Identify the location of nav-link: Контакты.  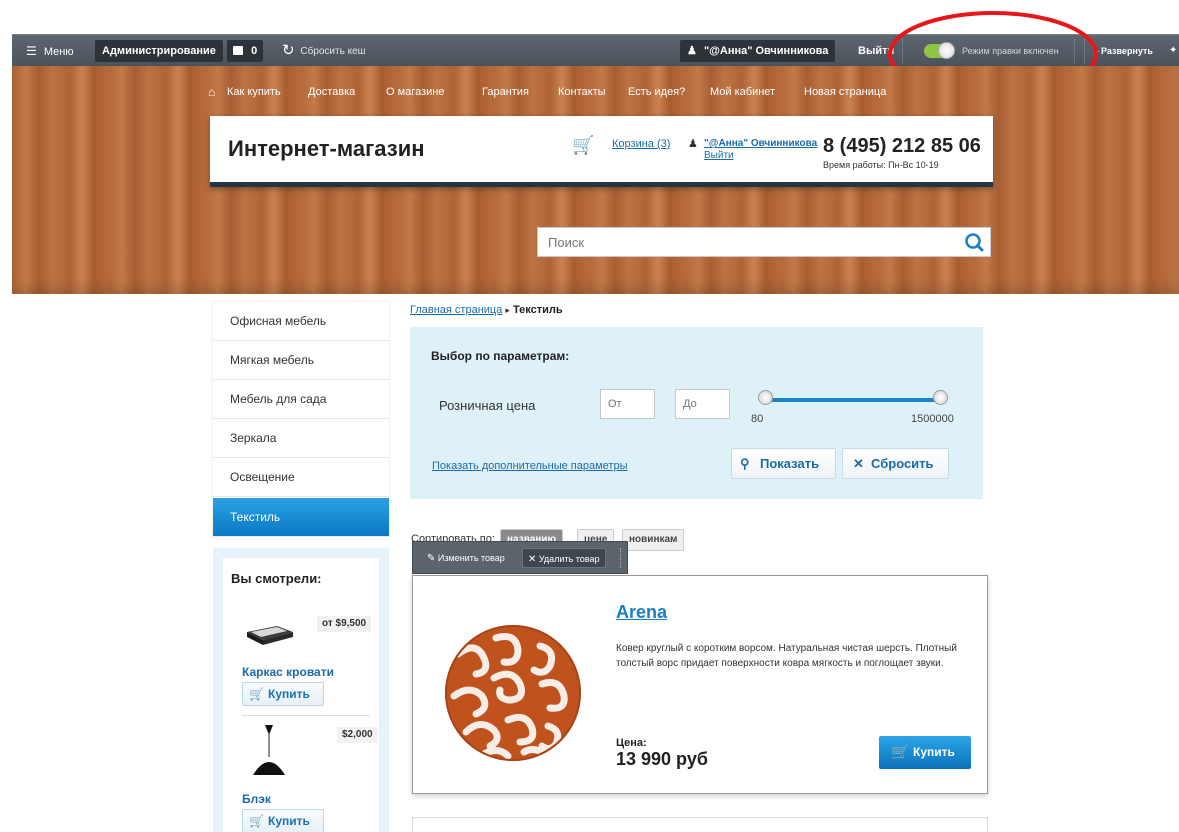
(582, 92).